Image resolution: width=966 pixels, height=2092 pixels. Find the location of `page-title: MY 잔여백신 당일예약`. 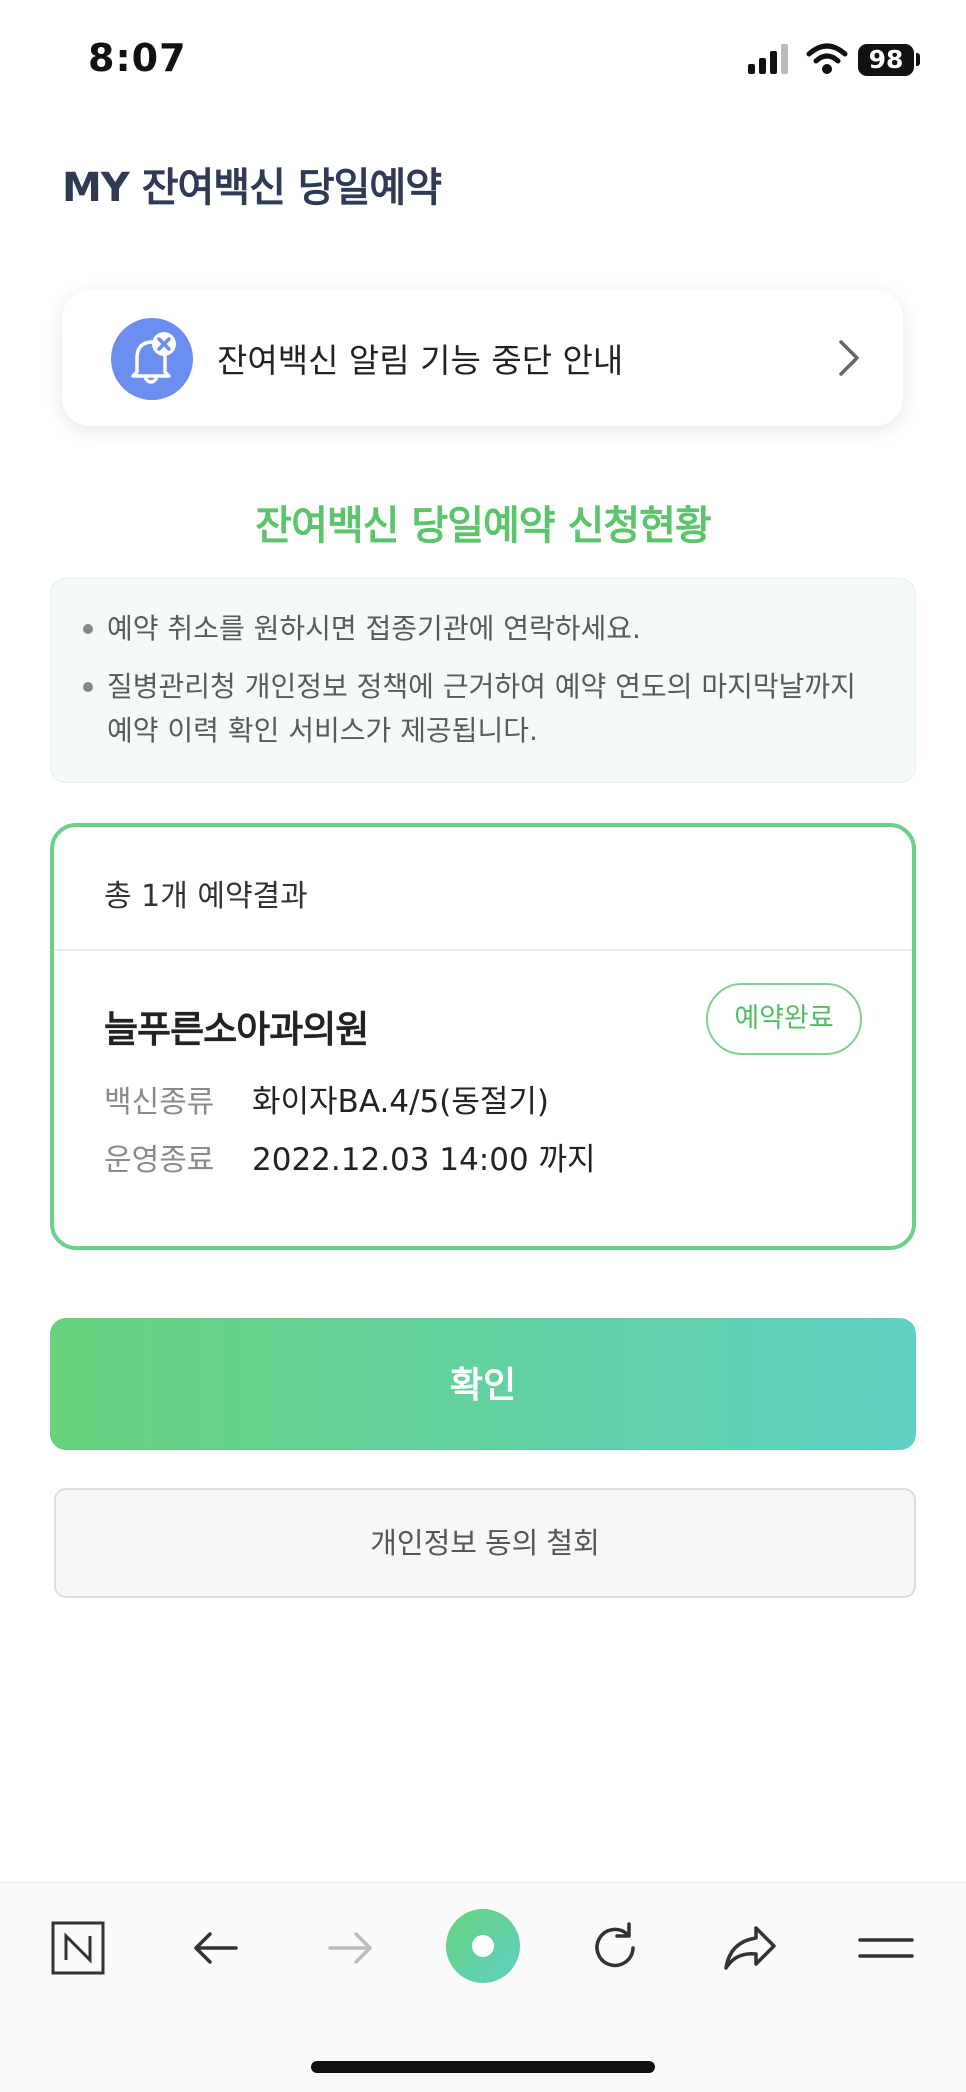

page-title: MY 잔여백신 당일예약 is located at coordinates (252, 188).